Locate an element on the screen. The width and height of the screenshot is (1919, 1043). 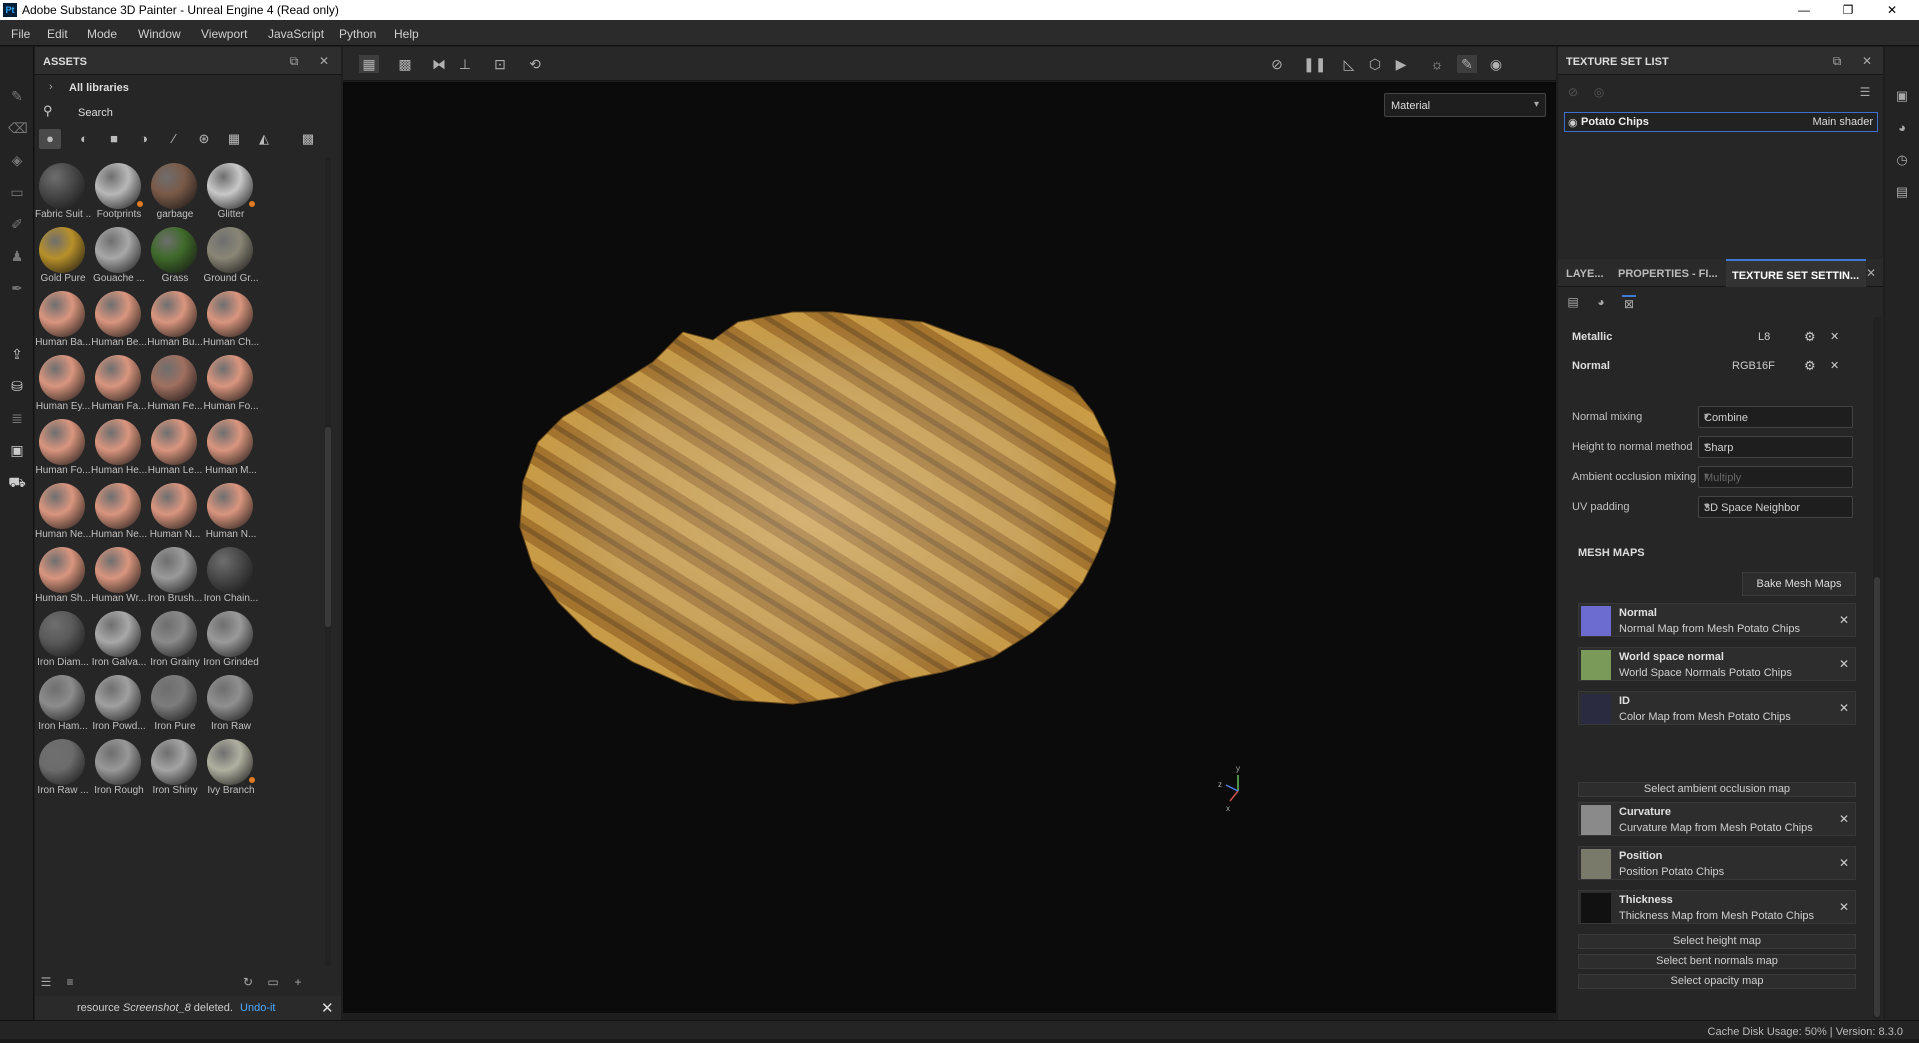
bake-icon: ⛁ is located at coordinates (17, 386).